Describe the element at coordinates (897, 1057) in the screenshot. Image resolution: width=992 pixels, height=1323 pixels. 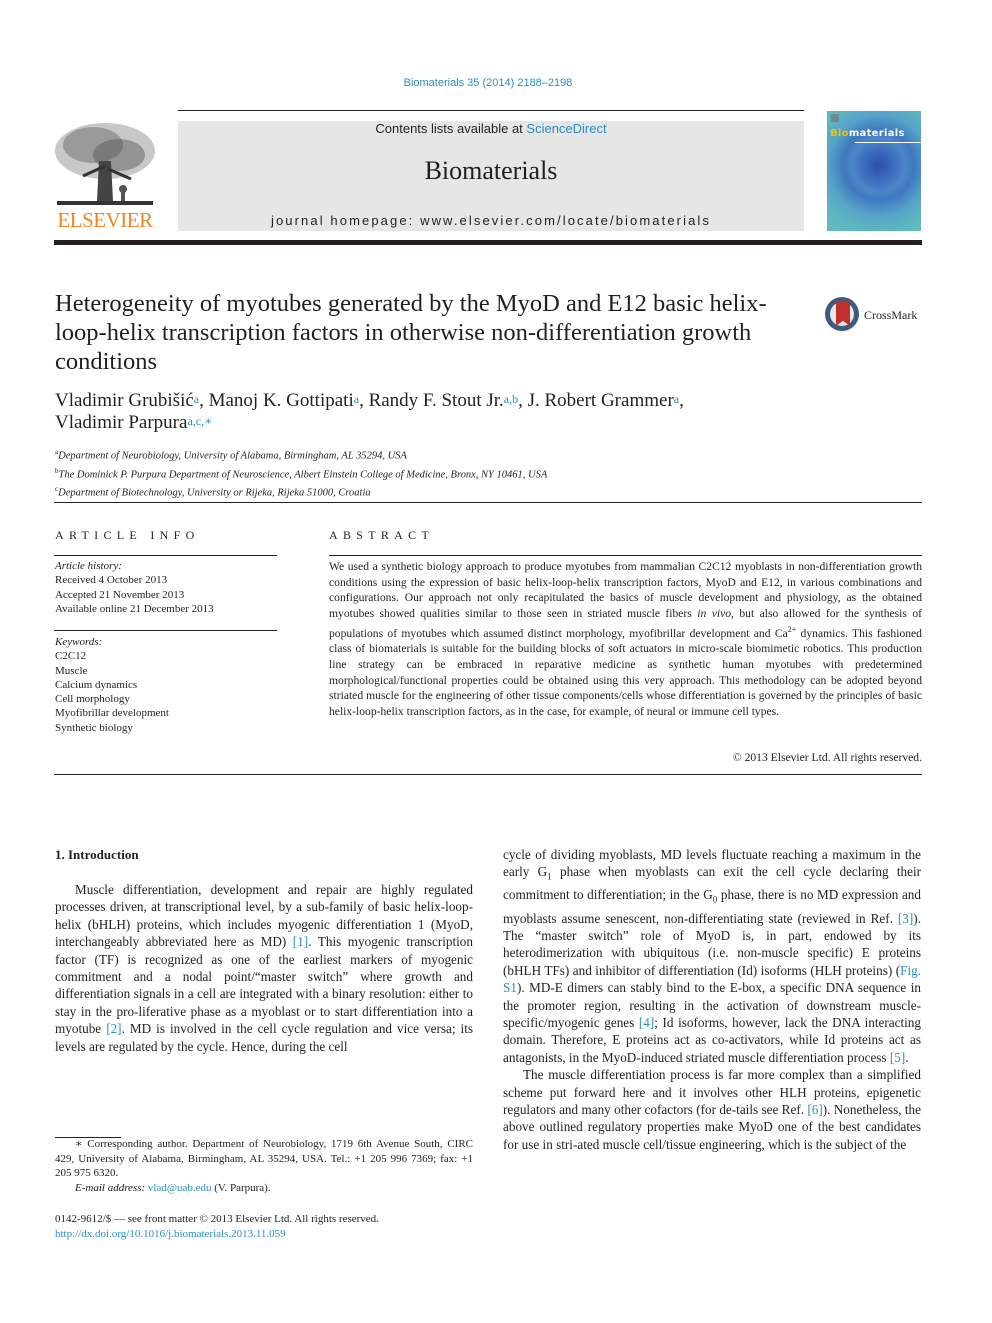
I see `ref-link: [5]` at that location.